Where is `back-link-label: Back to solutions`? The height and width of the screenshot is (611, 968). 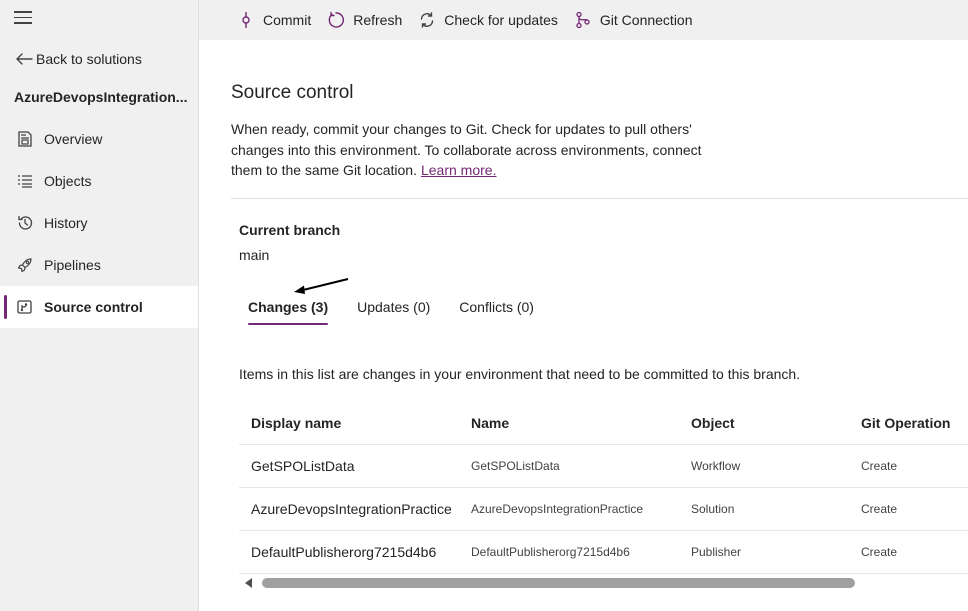 back-link-label: Back to solutions is located at coordinates (89, 59).